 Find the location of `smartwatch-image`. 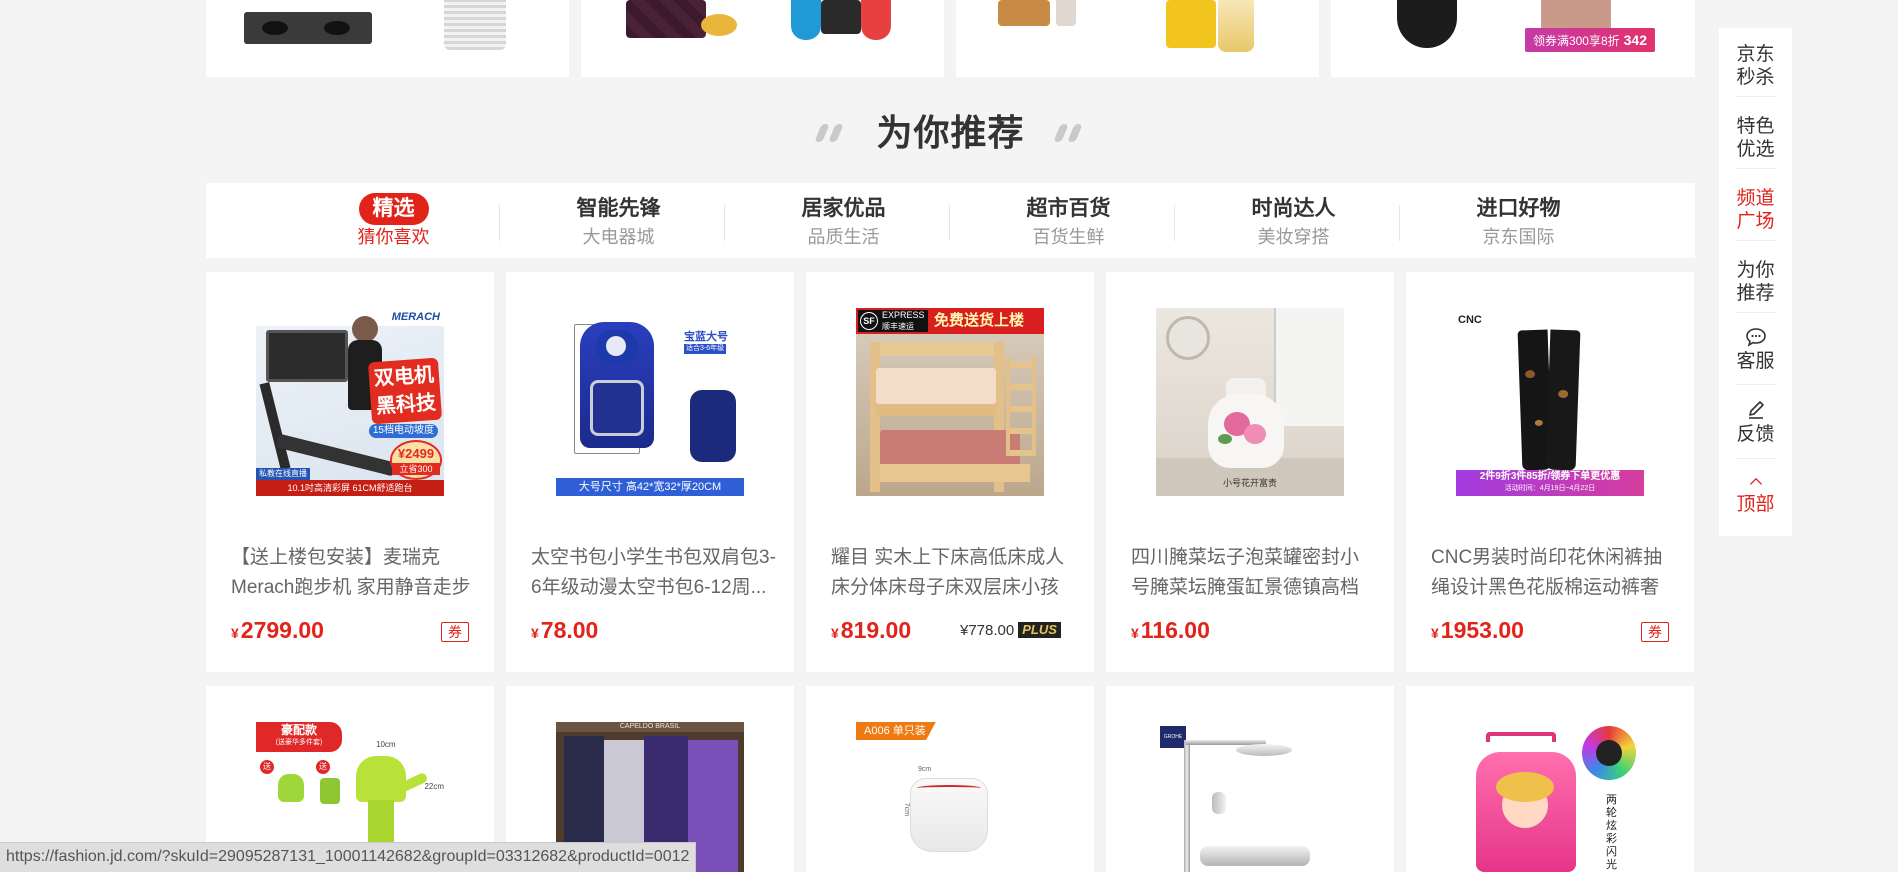

smartwatch-image is located at coordinates (1427, 24).